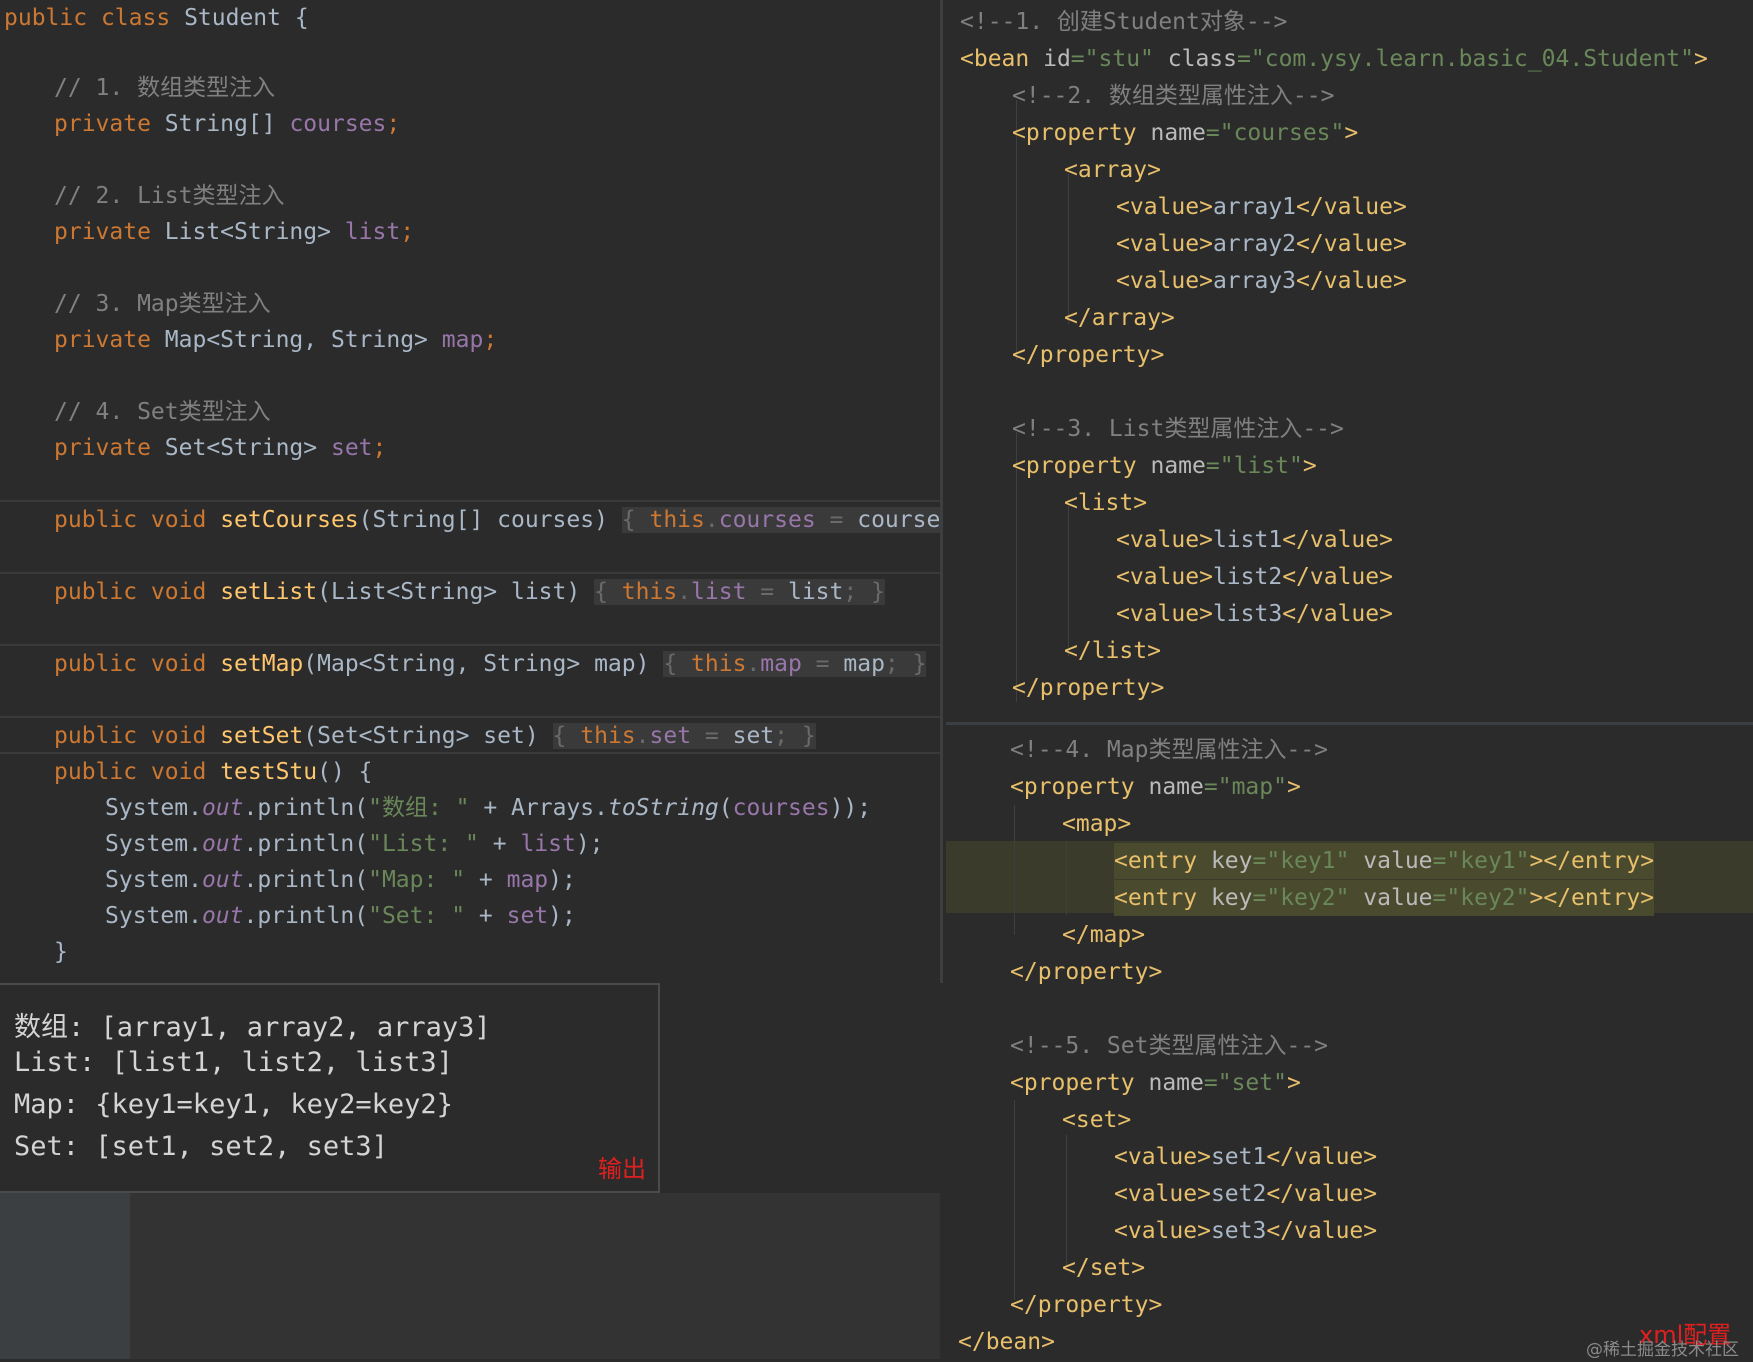  Describe the element at coordinates (135, 18) in the screenshot. I see `keyword: class` at that location.